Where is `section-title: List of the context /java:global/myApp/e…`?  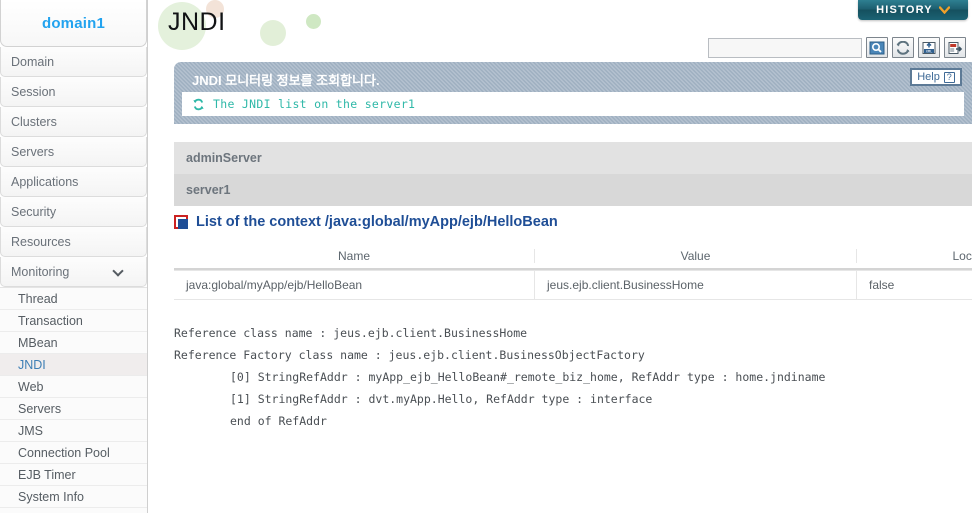
section-title: List of the context /java:global/myApp/e… is located at coordinates (377, 222).